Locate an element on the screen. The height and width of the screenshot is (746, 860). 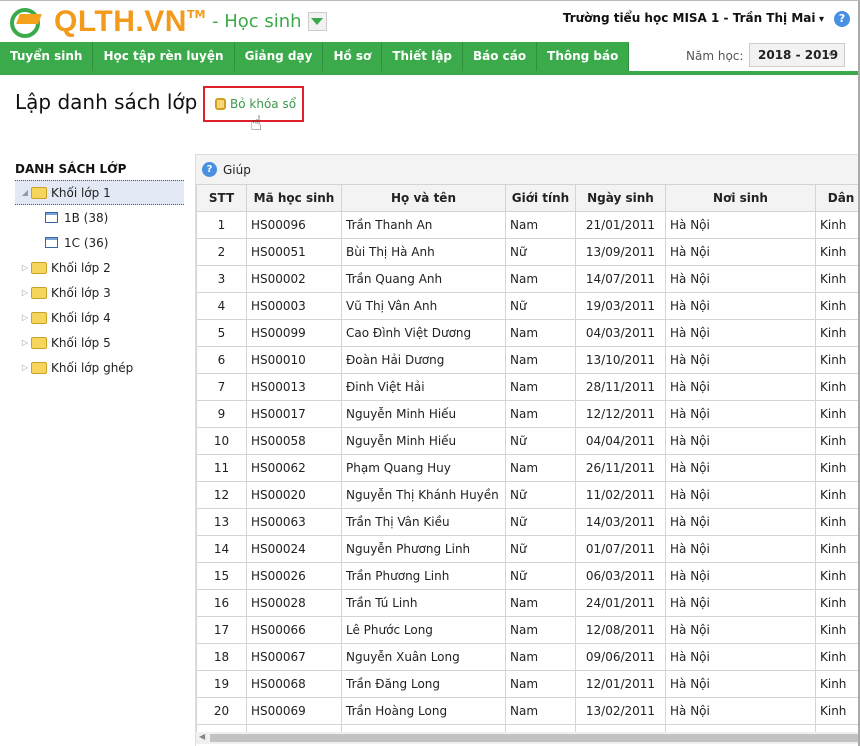
table-row is located at coordinates (527, 728).